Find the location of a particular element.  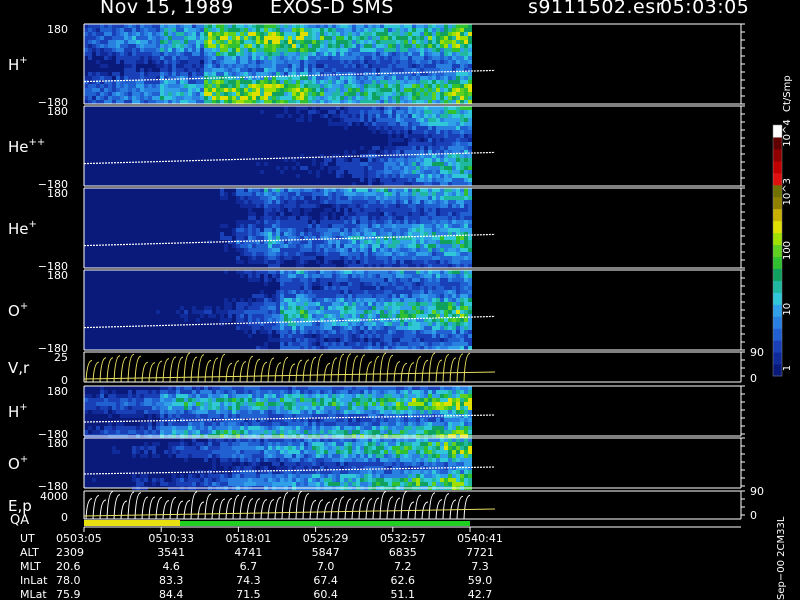

panel-1: H+180−180 is located at coordinates (376, 66).